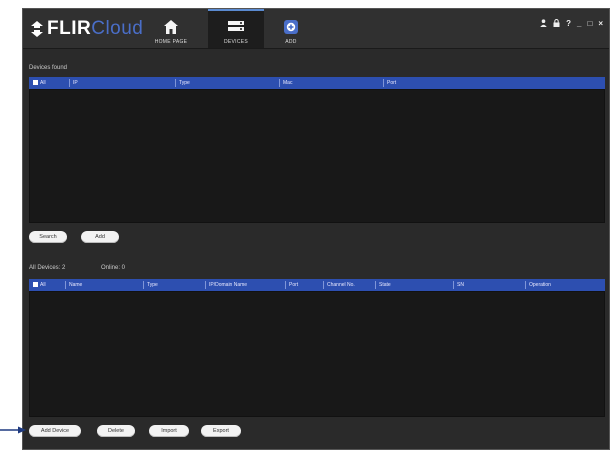  I want to click on devices-icon, so click(236, 26).